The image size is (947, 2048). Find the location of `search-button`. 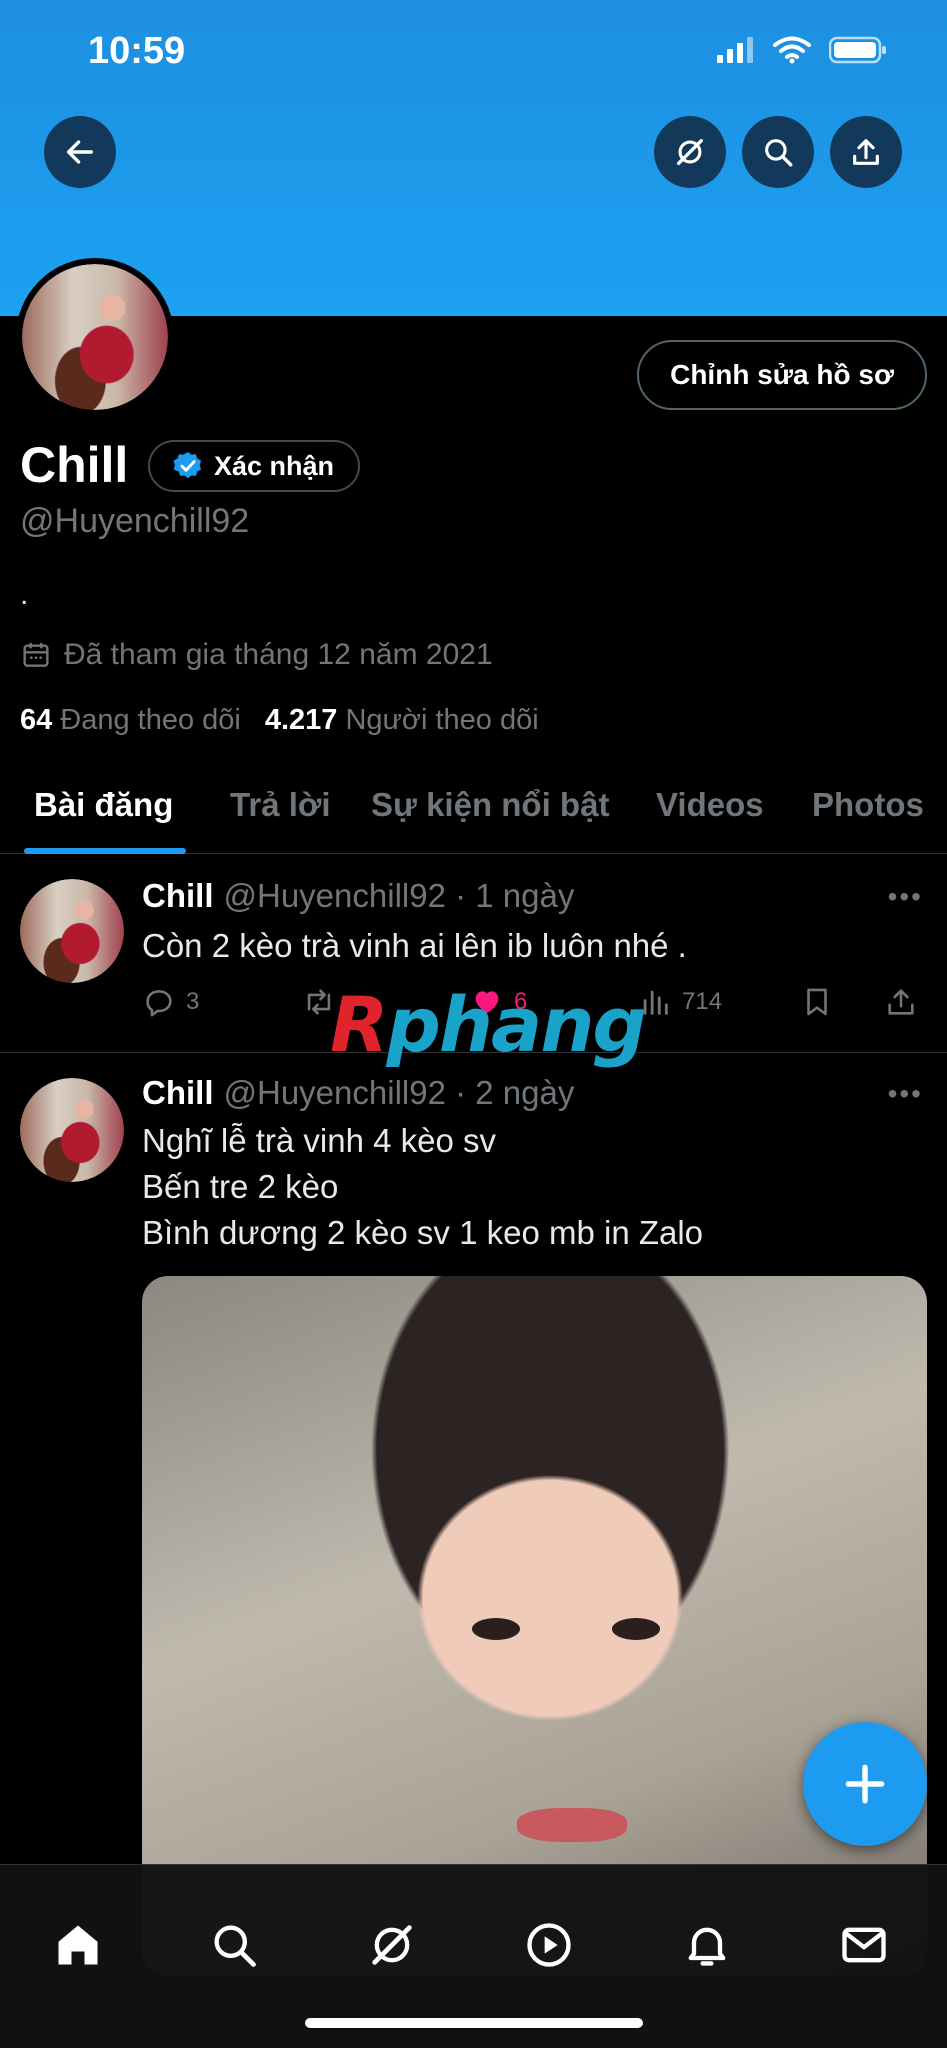

search-button is located at coordinates (778, 152).